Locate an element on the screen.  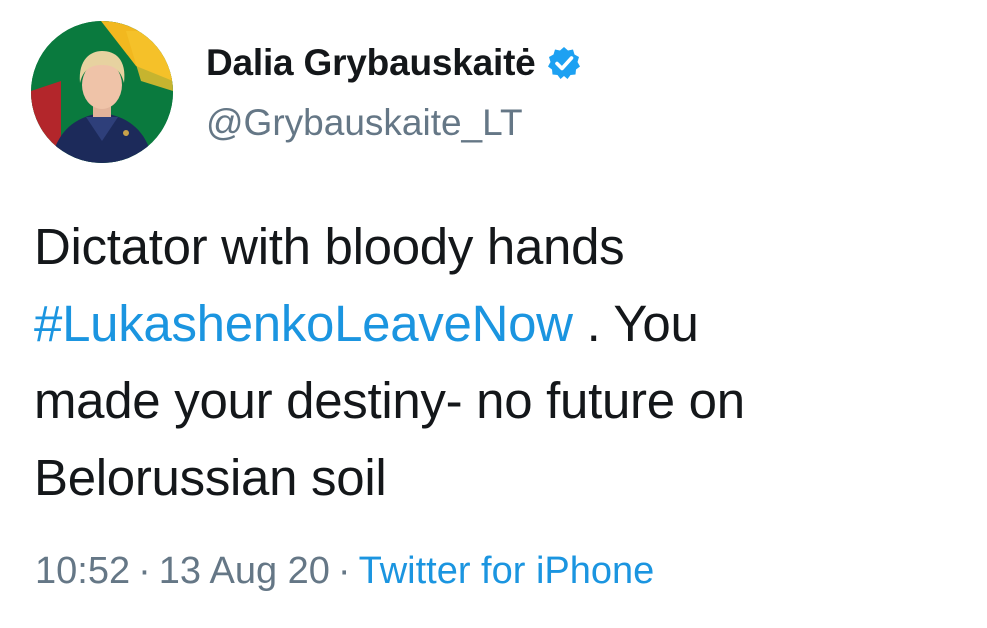
tweet-date: 13 Aug 20 is located at coordinates (244, 571).